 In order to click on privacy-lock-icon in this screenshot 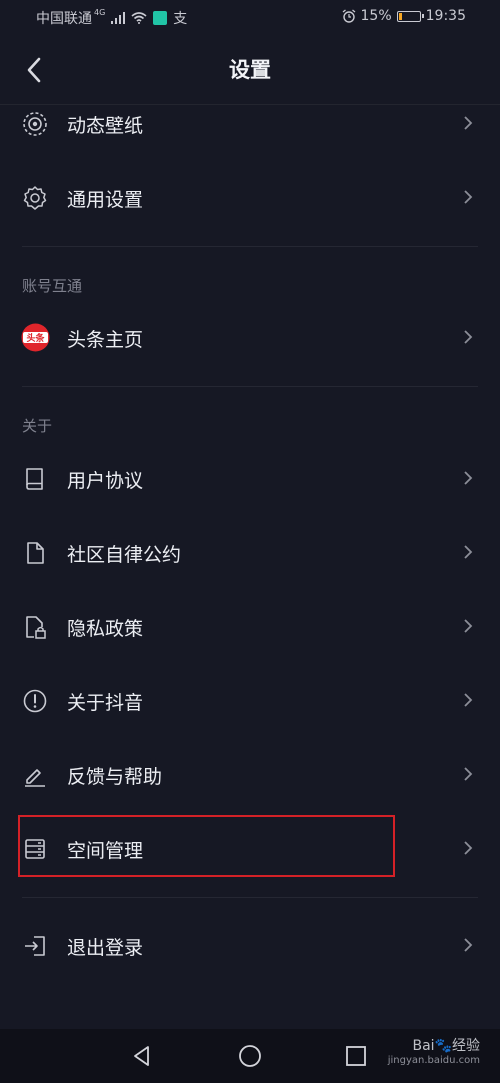, I will do `click(36, 627)`.